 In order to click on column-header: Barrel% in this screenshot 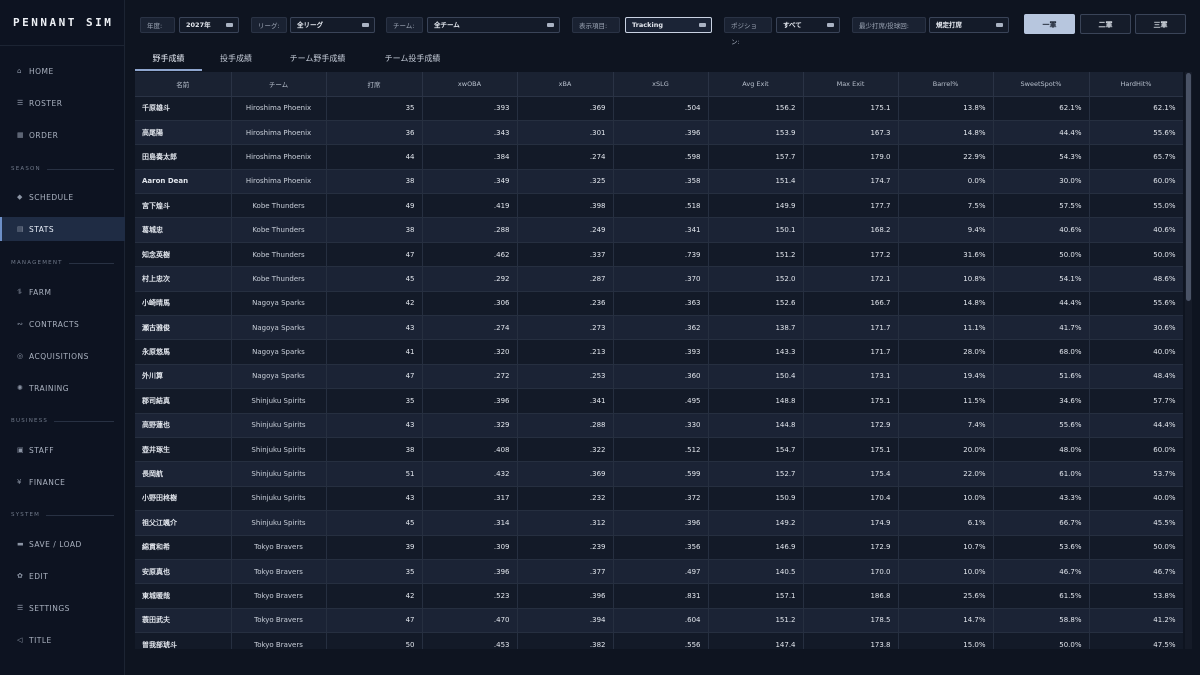, I will do `click(946, 84)`.